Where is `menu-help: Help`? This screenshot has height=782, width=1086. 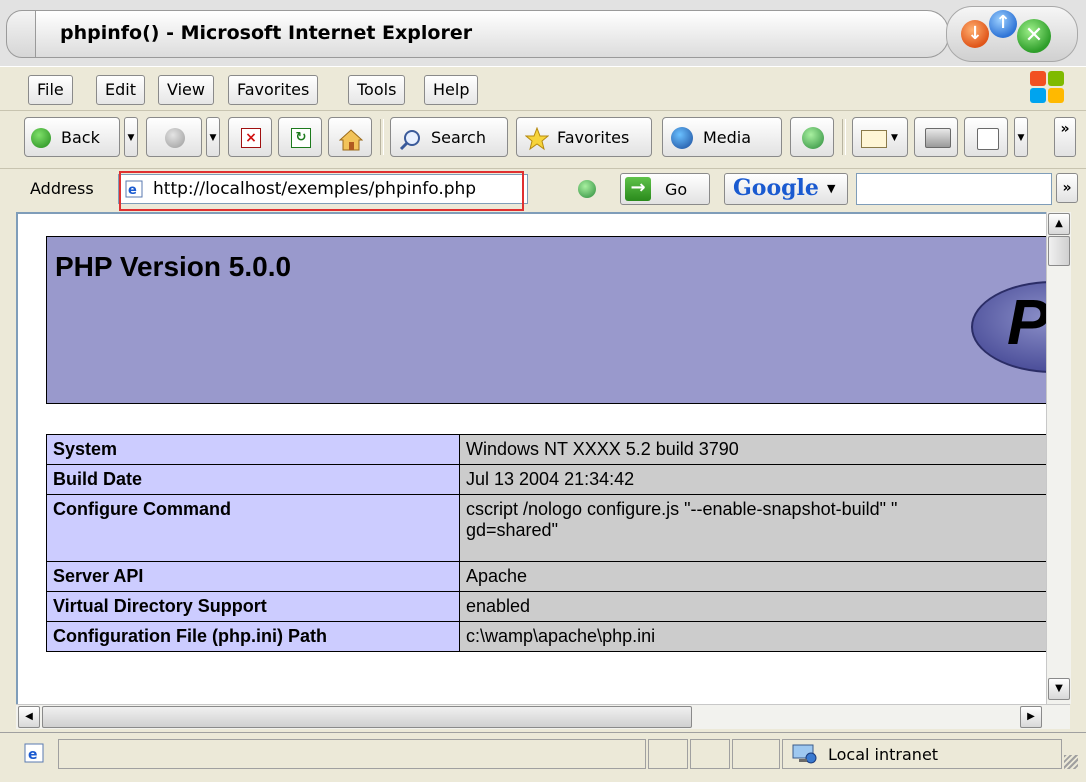 menu-help: Help is located at coordinates (451, 90).